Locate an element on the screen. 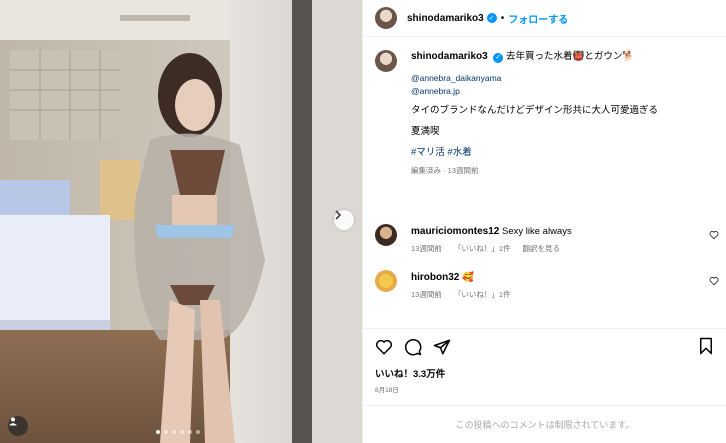  comments-limited-notice: この投稿へのコメントは制限されています。 is located at coordinates (544, 424).